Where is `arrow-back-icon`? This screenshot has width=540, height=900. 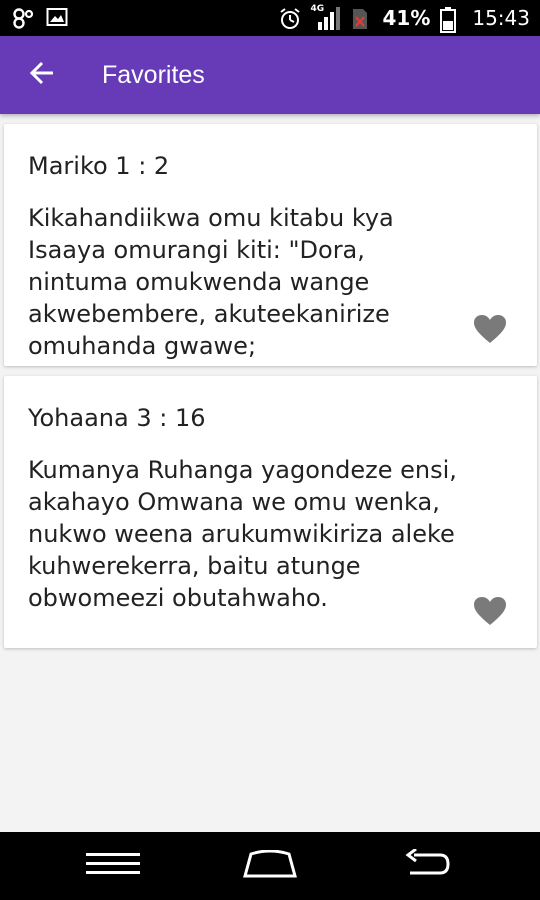
arrow-back-icon is located at coordinates (42, 75).